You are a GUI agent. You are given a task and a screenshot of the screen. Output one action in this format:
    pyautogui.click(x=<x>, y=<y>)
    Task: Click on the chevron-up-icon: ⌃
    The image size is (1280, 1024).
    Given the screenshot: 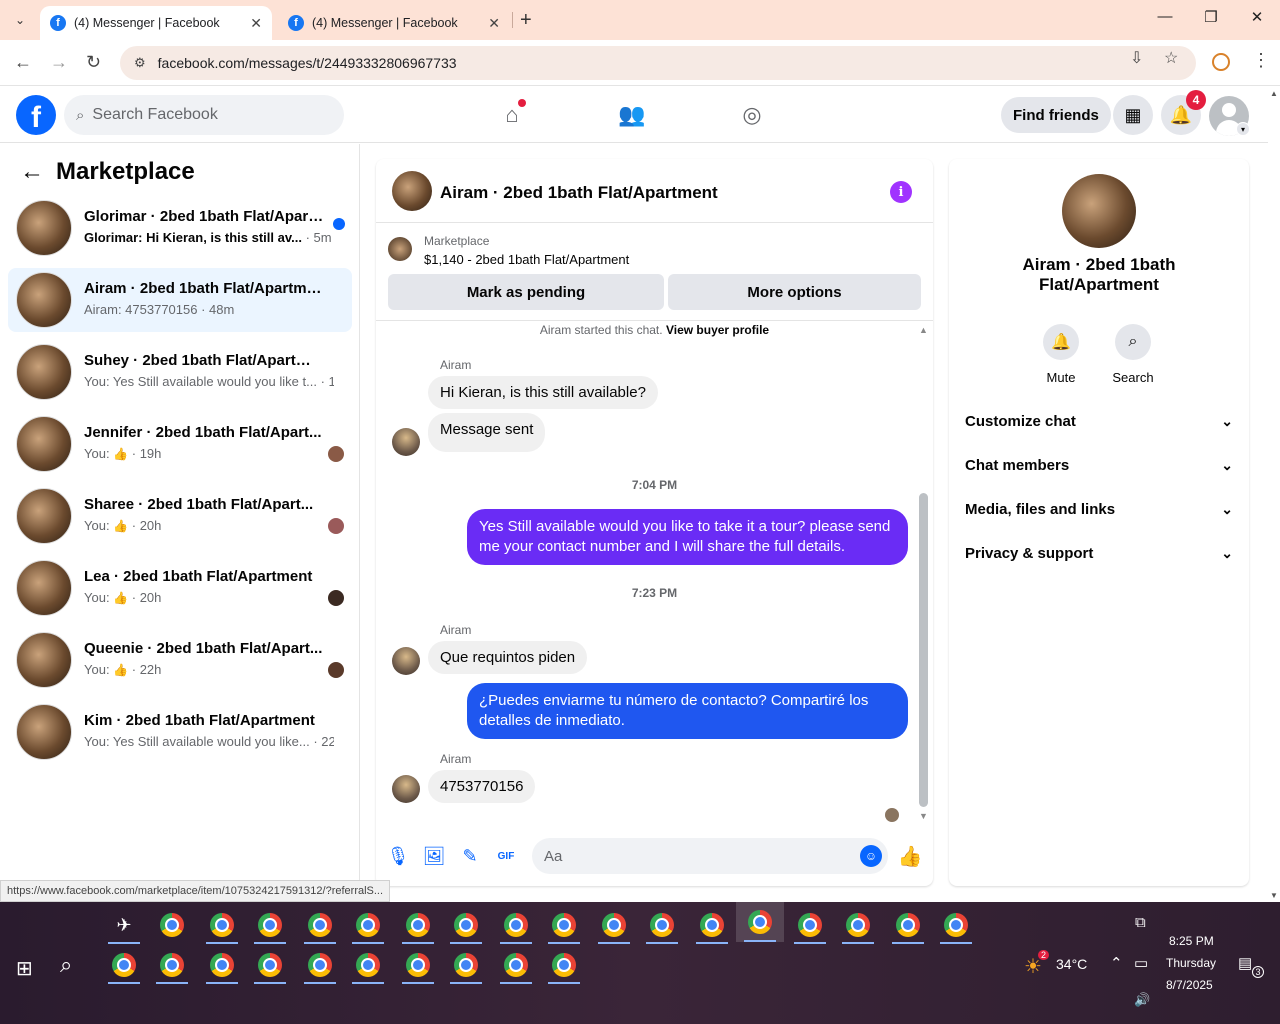 What is the action you would take?
    pyautogui.click(x=1116, y=963)
    